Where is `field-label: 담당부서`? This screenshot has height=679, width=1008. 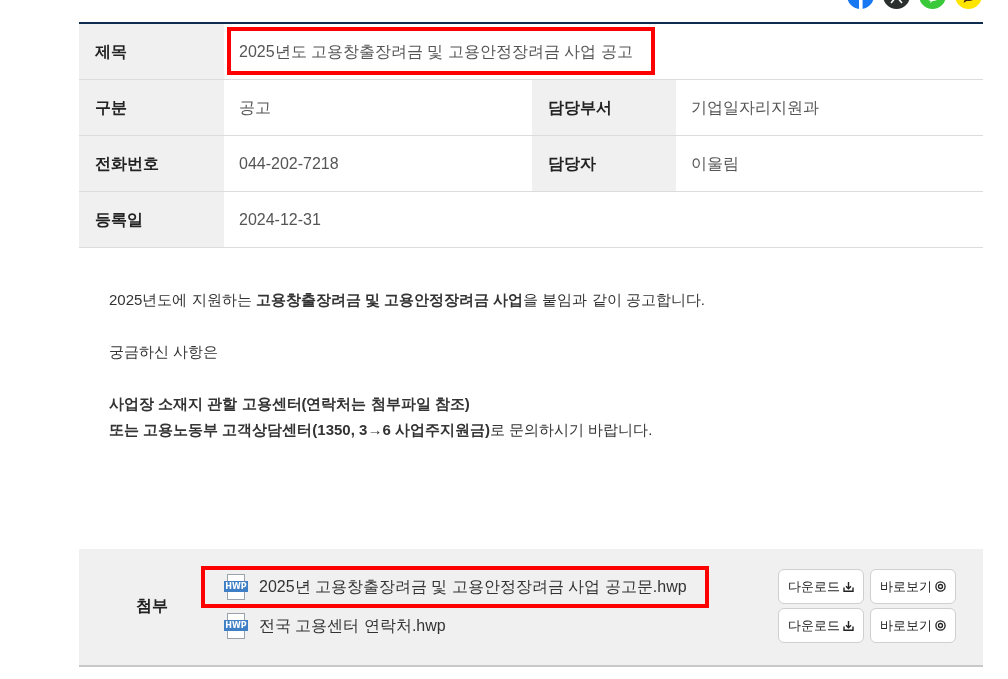
field-label: 담당부서 is located at coordinates (604, 107).